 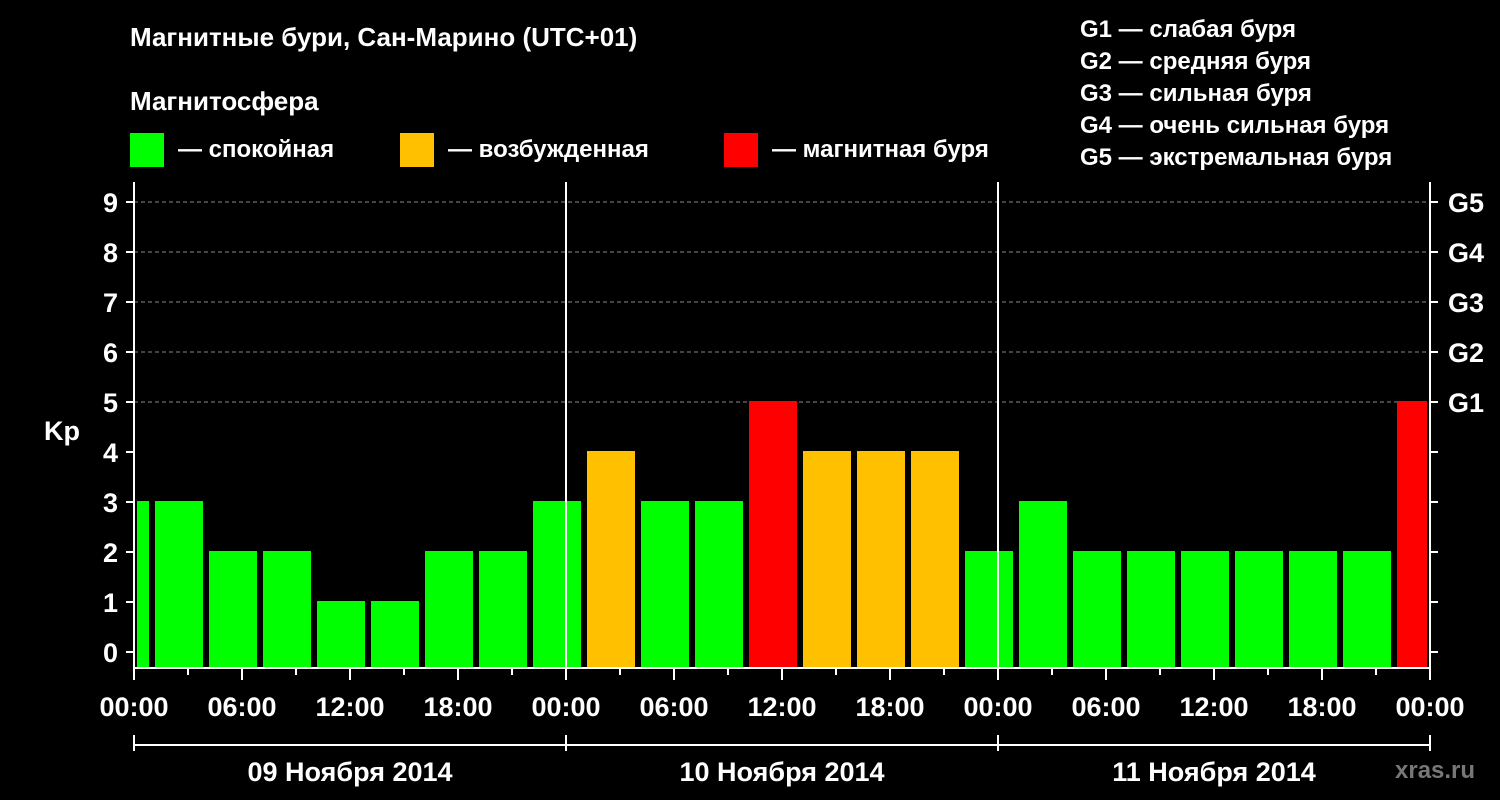 What do you see at coordinates (1321, 707) in the screenshot?
I see `x-tick-label-11: 18:00` at bounding box center [1321, 707].